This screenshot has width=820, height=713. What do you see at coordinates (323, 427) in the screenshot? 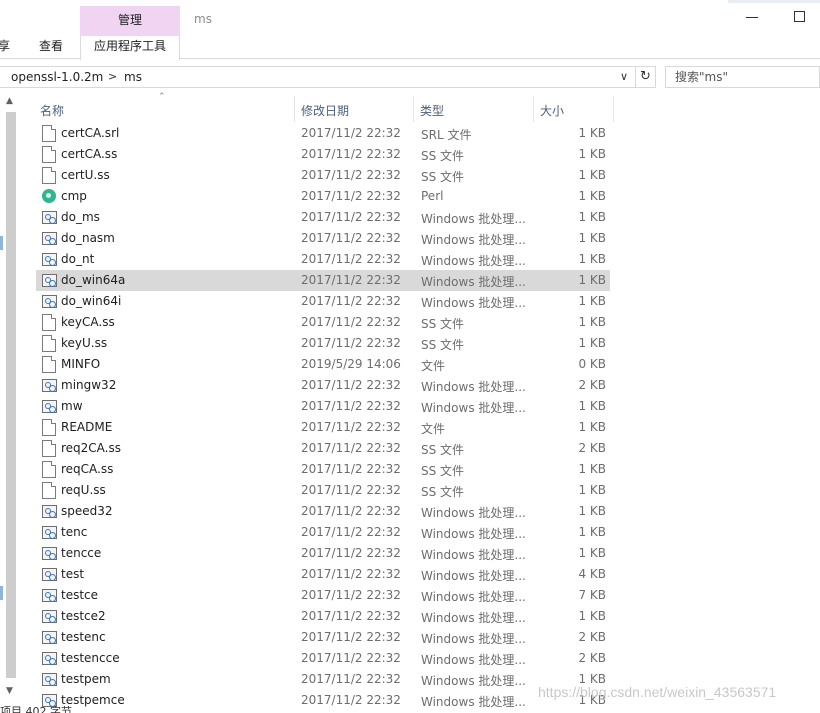
I see `file-row: README 2017/11/2 22:32 文件 1 KB` at bounding box center [323, 427].